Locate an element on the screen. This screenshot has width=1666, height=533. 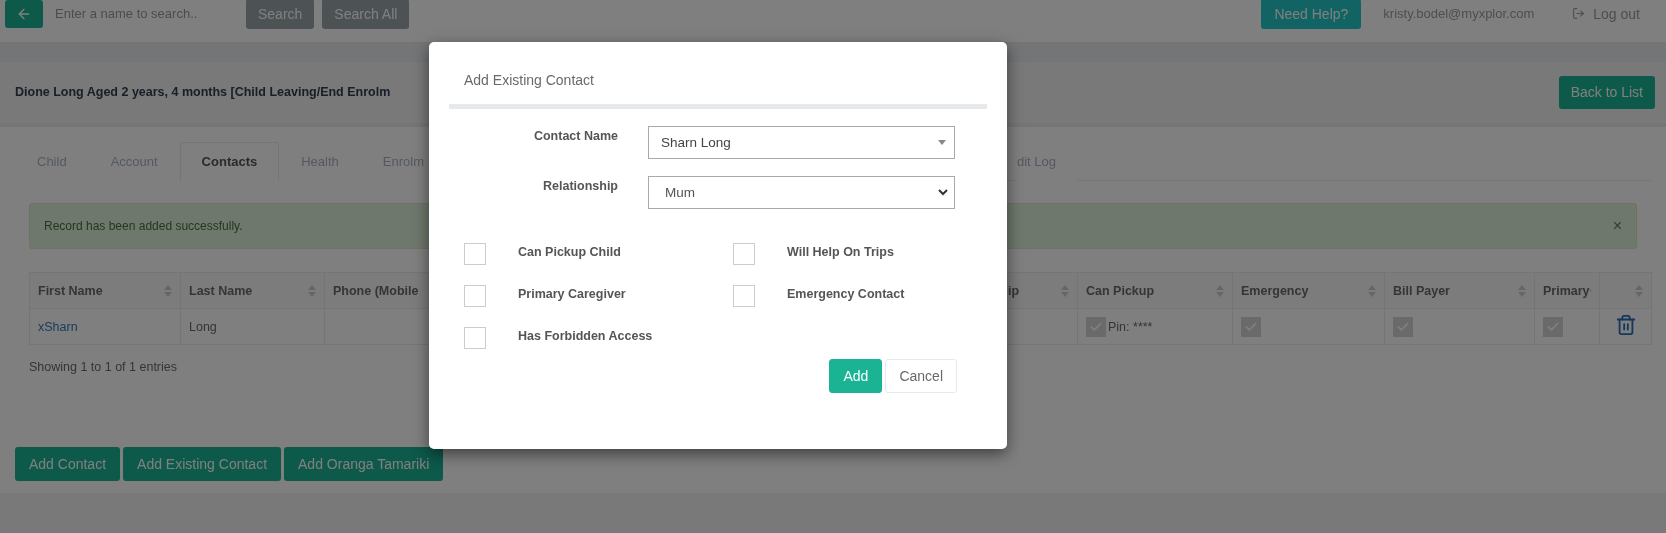
chevron-down-icon is located at coordinates (943, 192).